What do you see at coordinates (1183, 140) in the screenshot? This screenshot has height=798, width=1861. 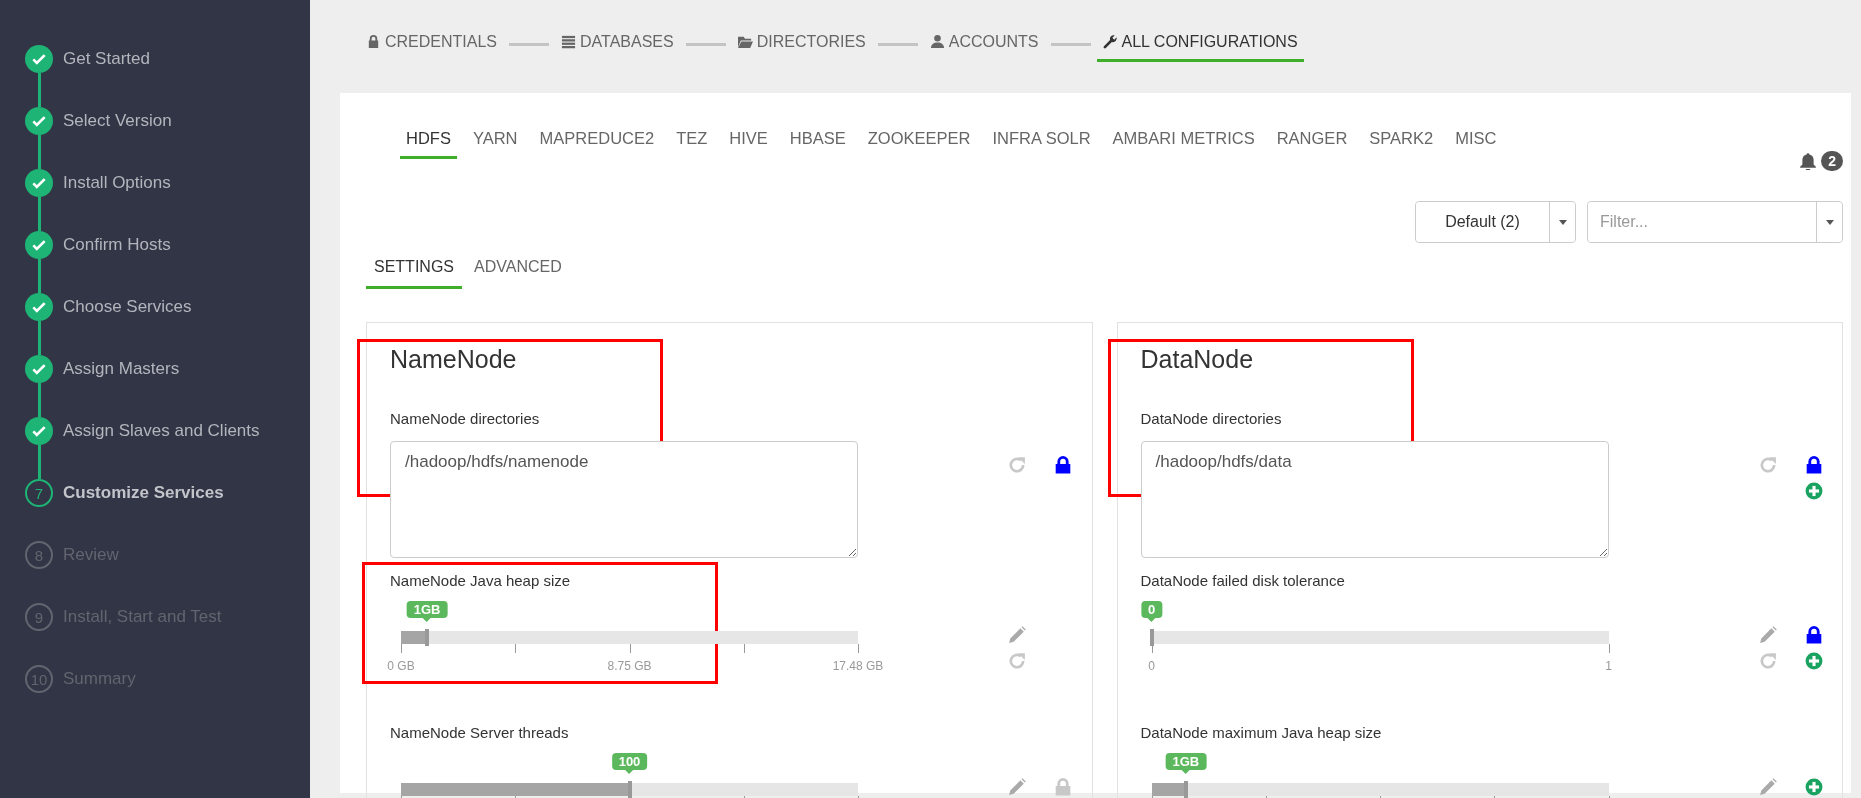 I see `service-tab: AMBARI METRICS` at bounding box center [1183, 140].